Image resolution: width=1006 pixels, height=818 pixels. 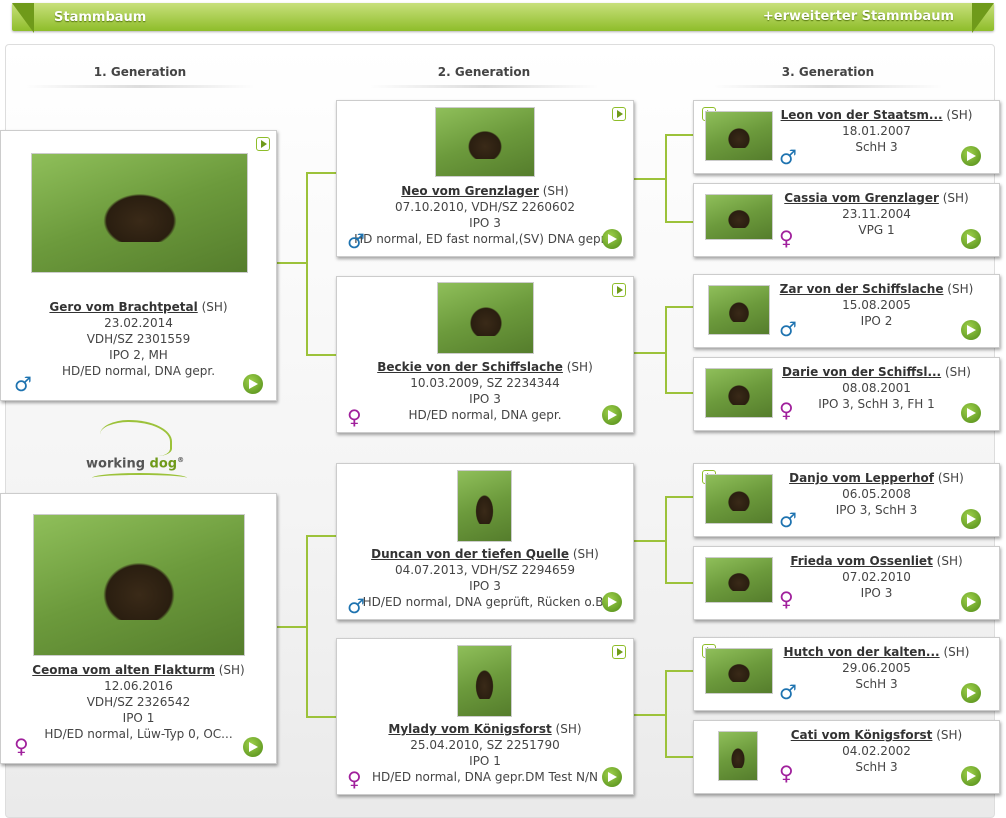 I want to click on header-title: Stammbaum, so click(x=100, y=17).